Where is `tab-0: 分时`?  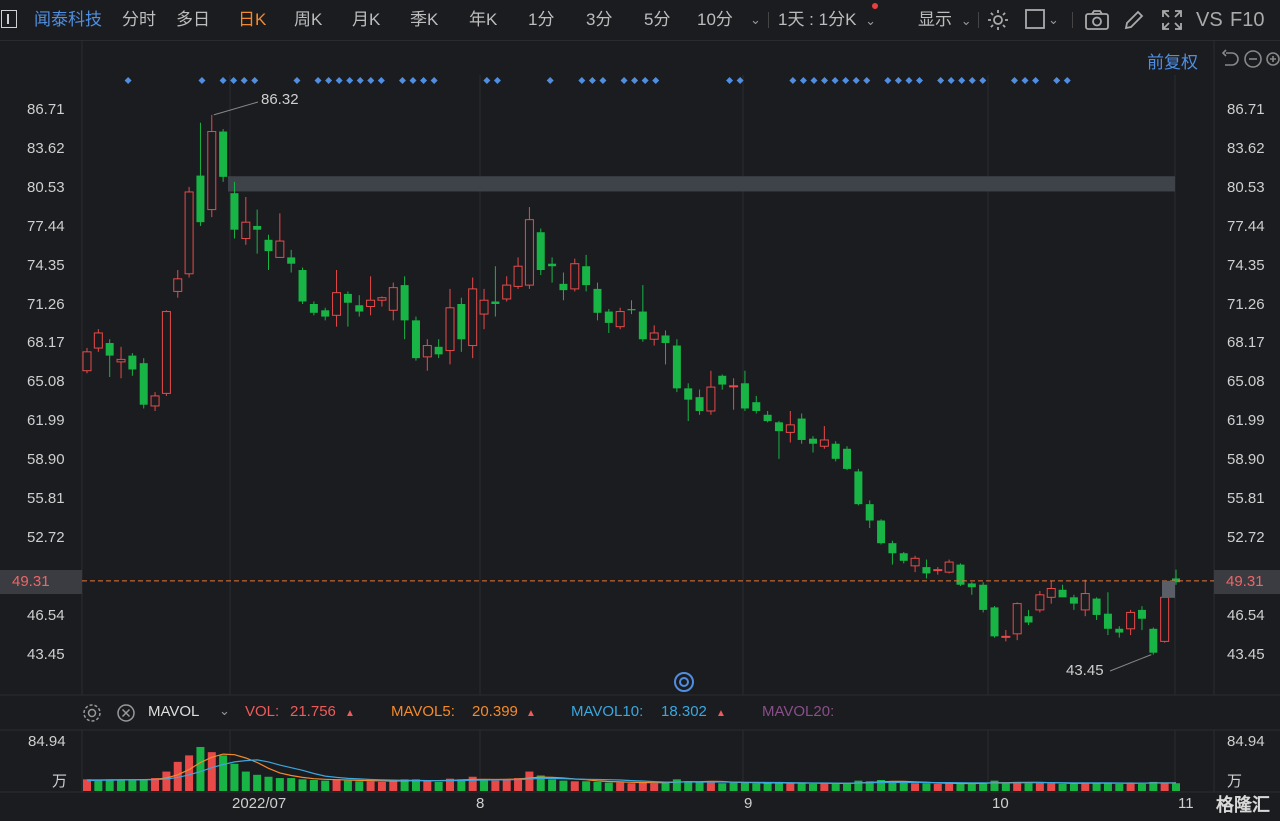 tab-0: 分时 is located at coordinates (139, 20).